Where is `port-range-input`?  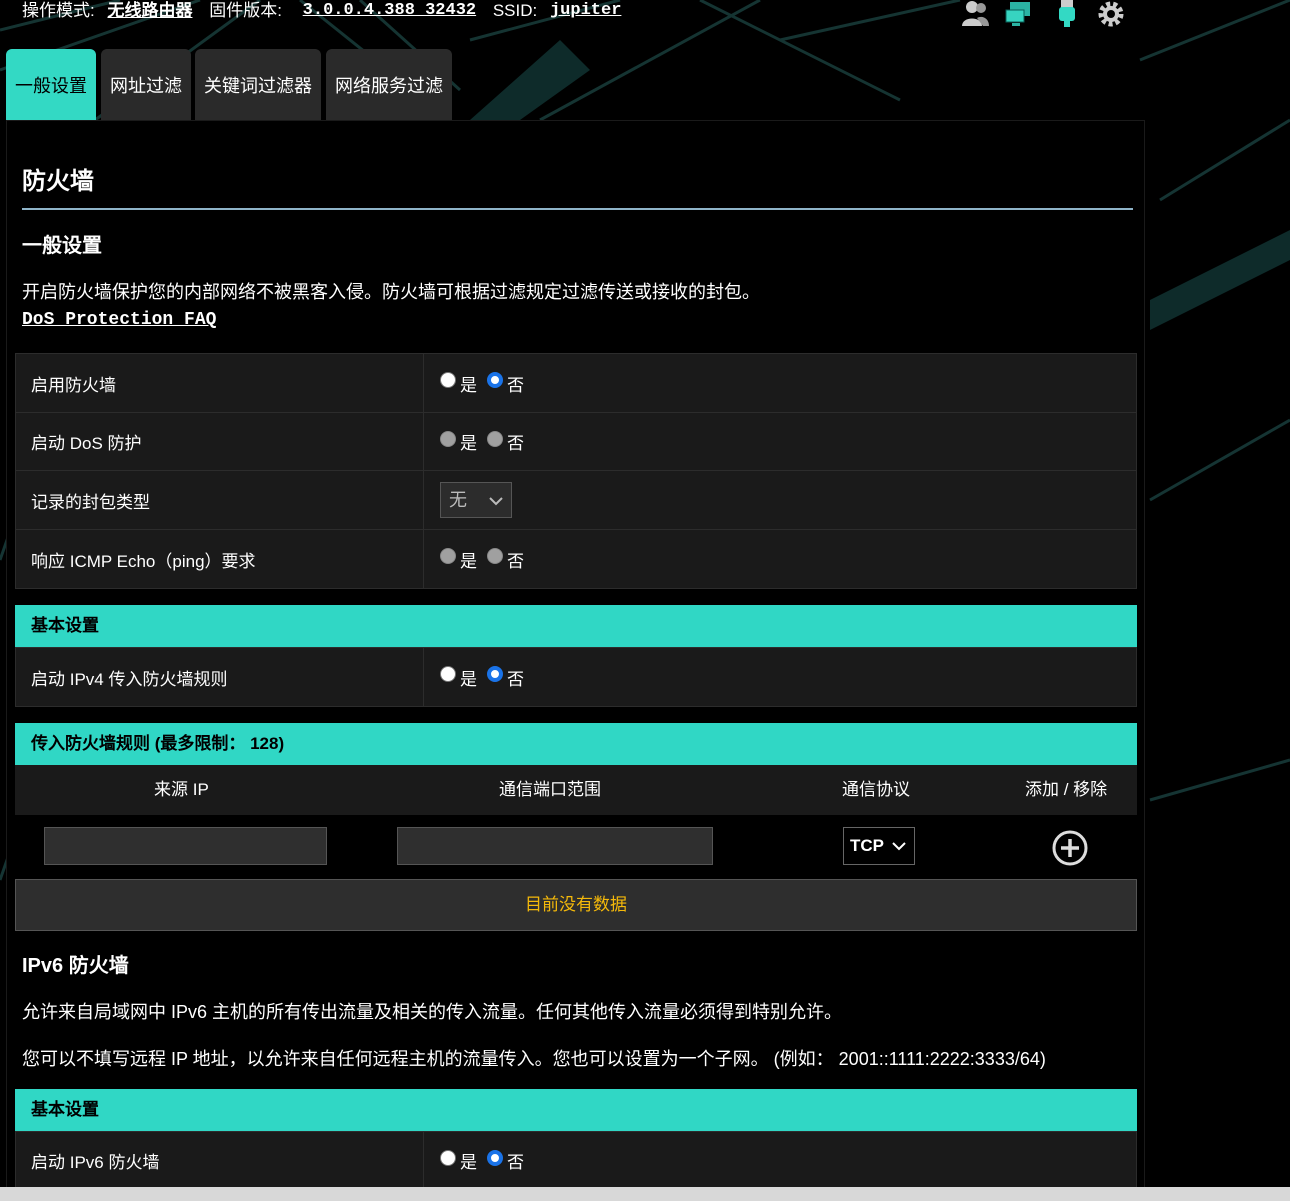 port-range-input is located at coordinates (555, 846).